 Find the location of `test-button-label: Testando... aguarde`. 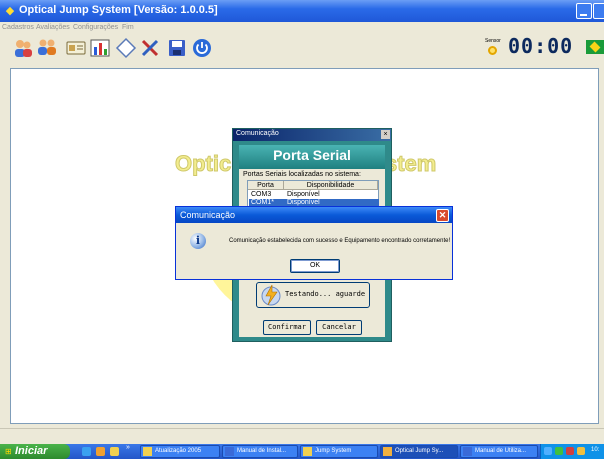

test-button-label: Testando... aguarde is located at coordinates (325, 294).